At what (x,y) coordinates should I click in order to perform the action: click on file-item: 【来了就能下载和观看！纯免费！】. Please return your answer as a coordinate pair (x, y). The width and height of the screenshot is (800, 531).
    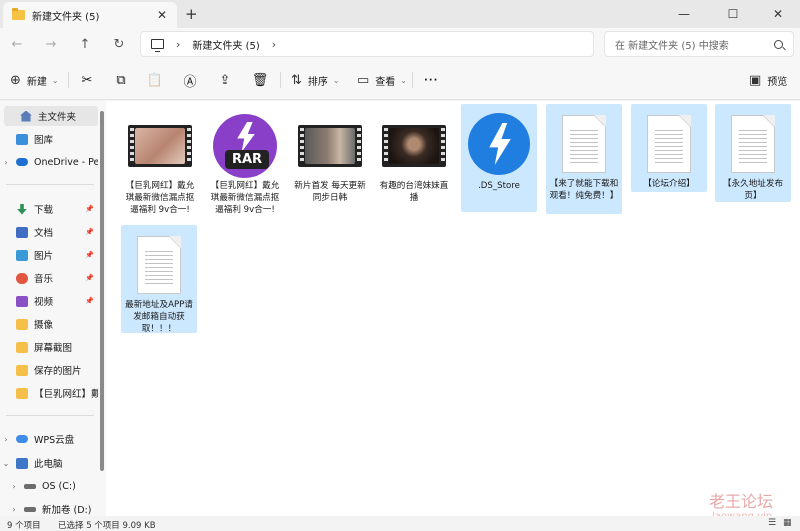
    Looking at the image, I should click on (584, 159).